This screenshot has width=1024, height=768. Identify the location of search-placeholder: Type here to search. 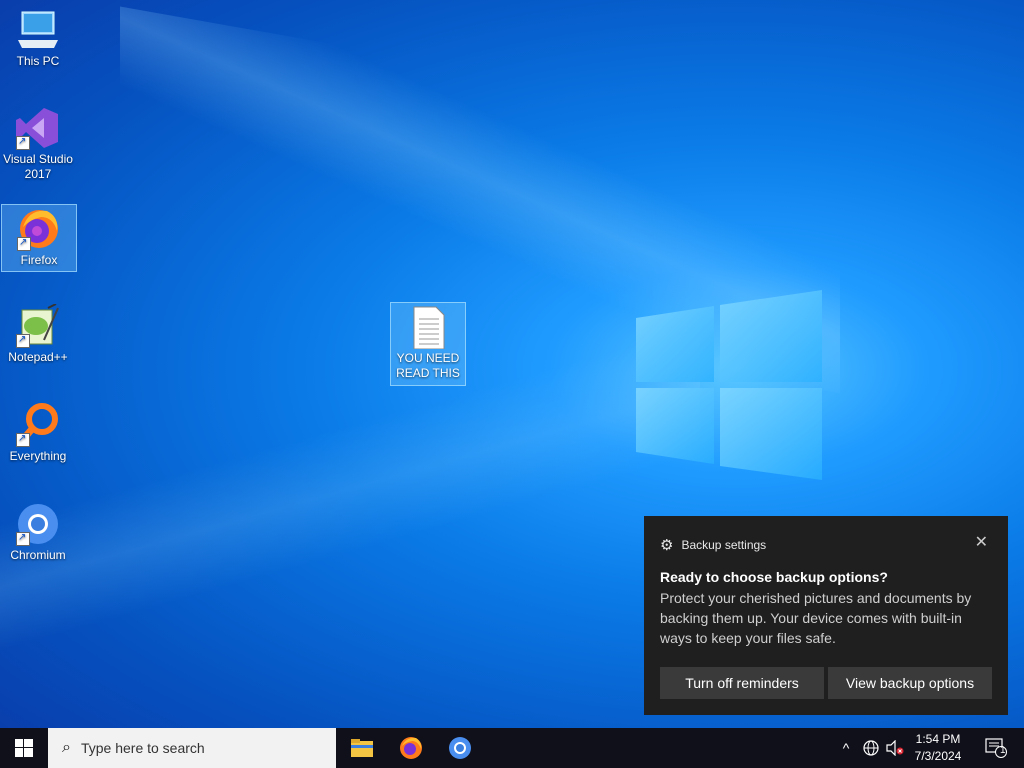
(142, 748).